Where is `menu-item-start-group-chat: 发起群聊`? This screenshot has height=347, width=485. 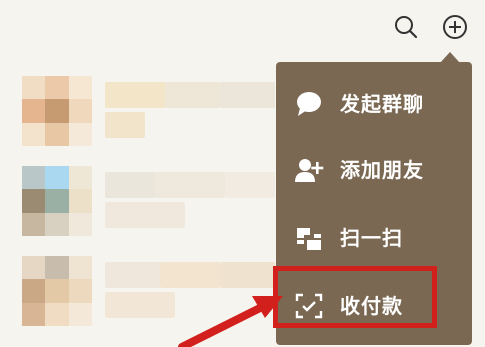
menu-item-start-group-chat: 发起群聊 is located at coordinates (374, 104).